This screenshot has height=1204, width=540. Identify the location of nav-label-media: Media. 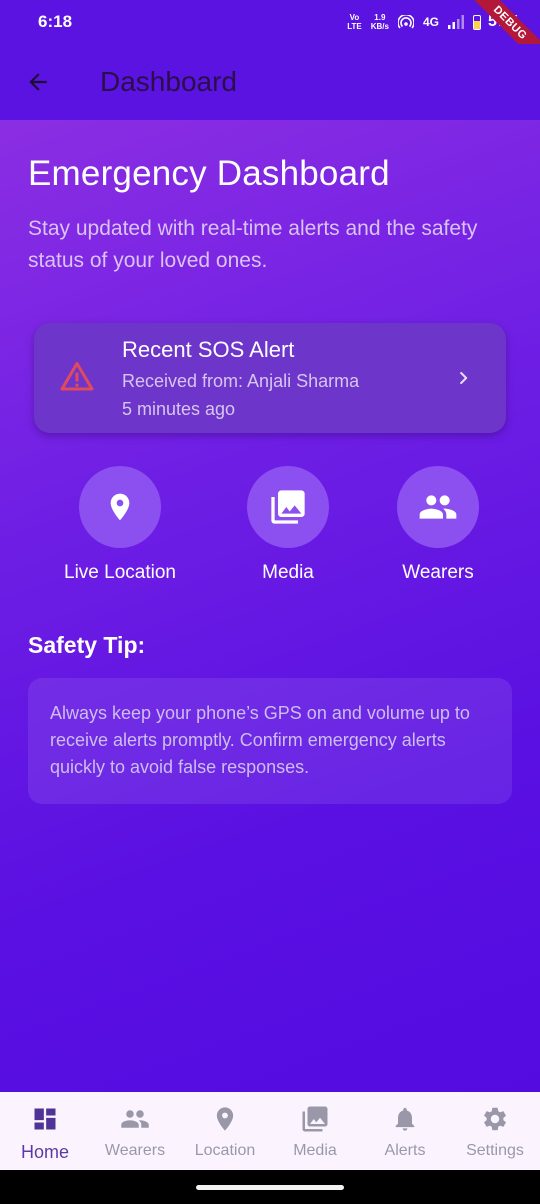
(315, 1150).